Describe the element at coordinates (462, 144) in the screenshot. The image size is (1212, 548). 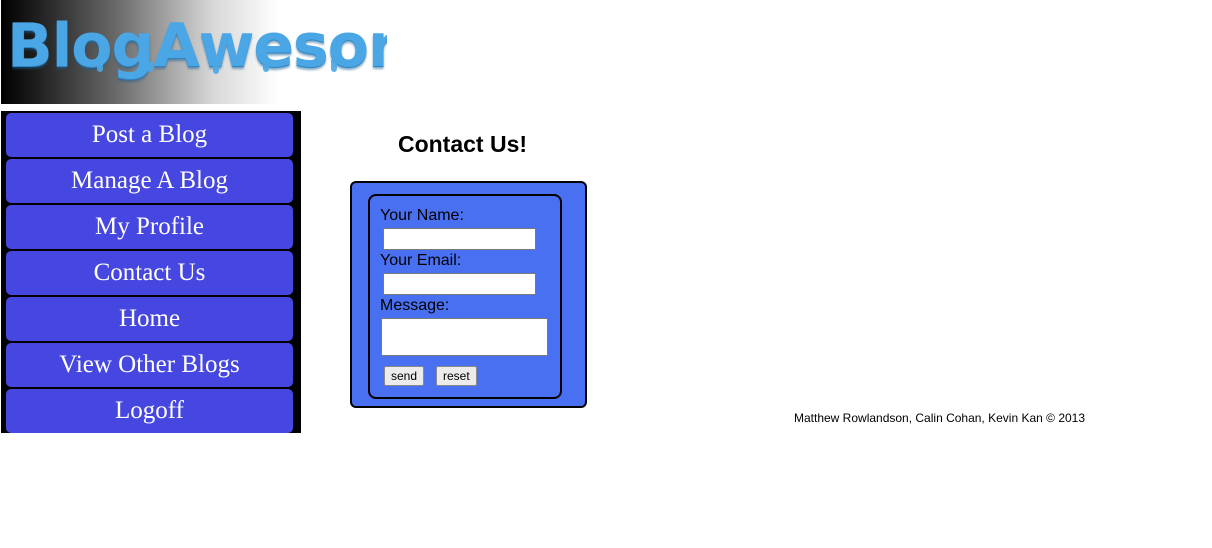
I see `page-title: Contact Us!` at that location.